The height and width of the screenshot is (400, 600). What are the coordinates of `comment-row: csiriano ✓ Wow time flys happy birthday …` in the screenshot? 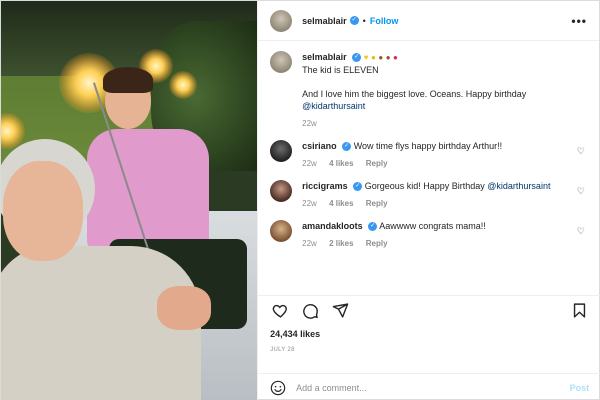 It's located at (428, 155).